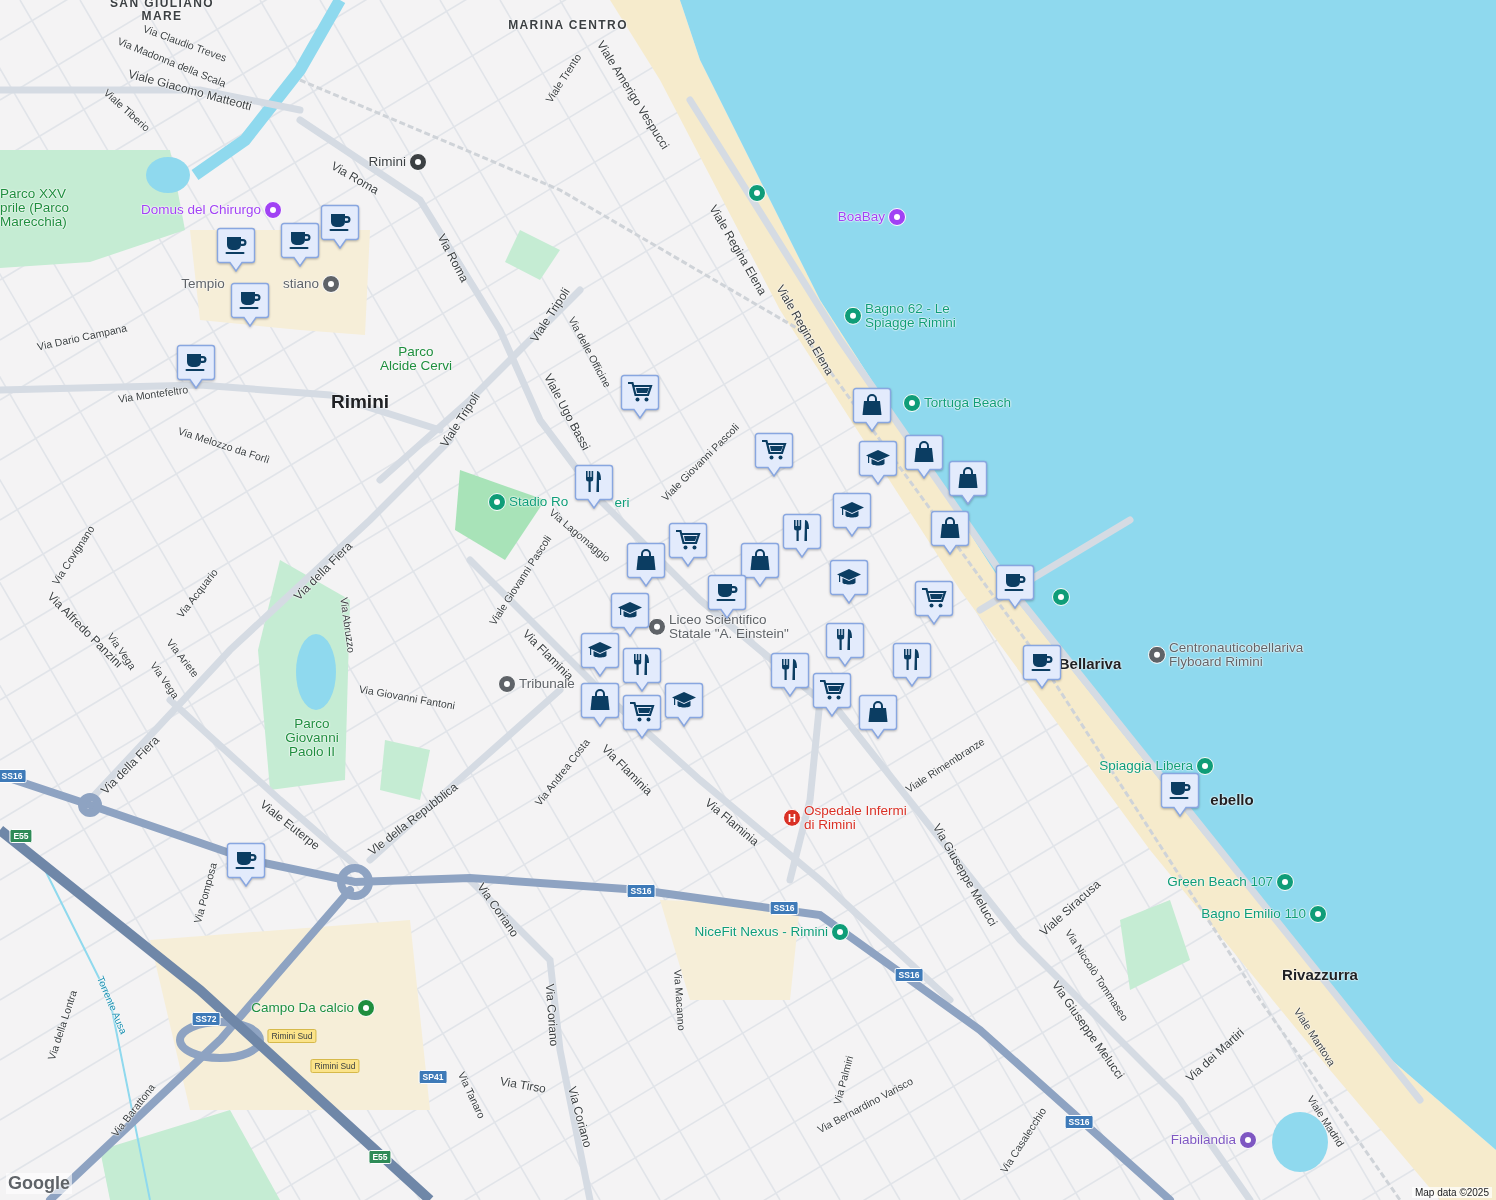 The width and height of the screenshot is (1496, 1200). Describe the element at coordinates (1236, 655) in the screenshot. I see `poi-label: Centronauticobellariva Flyboard Rimini` at that location.